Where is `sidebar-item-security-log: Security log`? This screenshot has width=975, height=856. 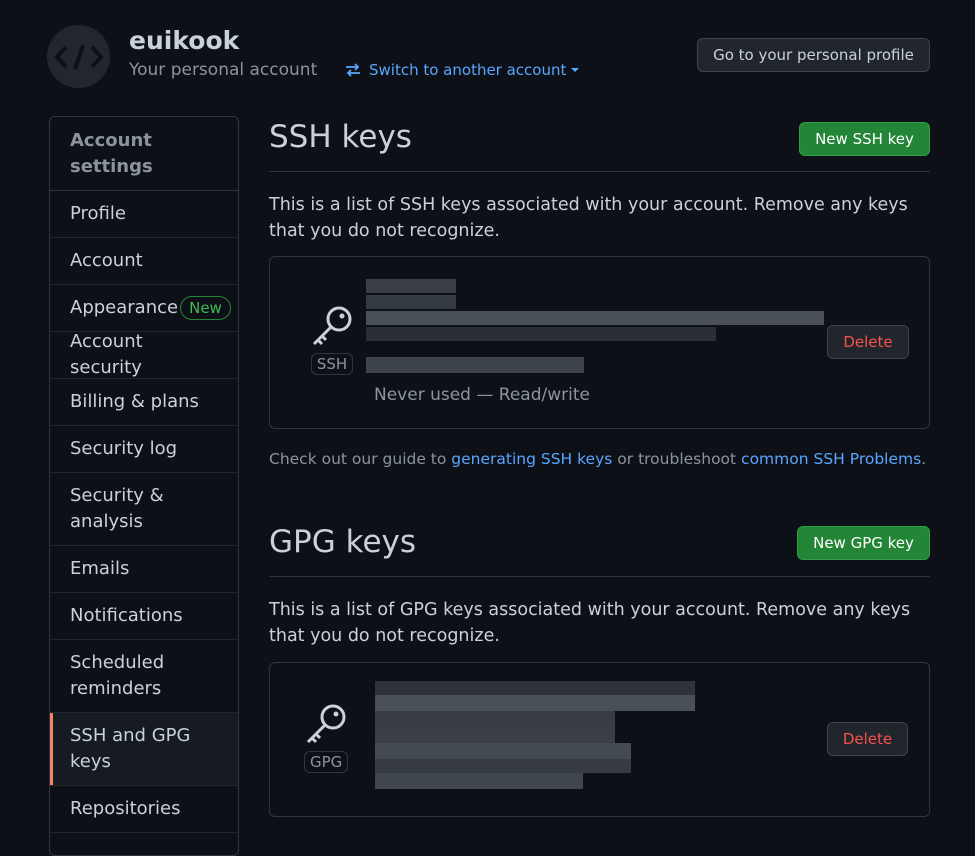
sidebar-item-security-log: Security log is located at coordinates (144, 449).